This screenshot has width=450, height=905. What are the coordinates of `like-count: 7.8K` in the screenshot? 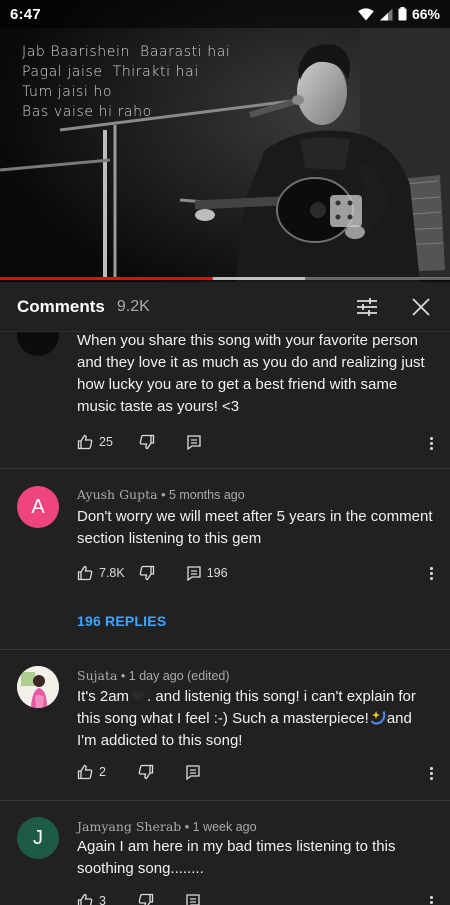 It's located at (112, 573).